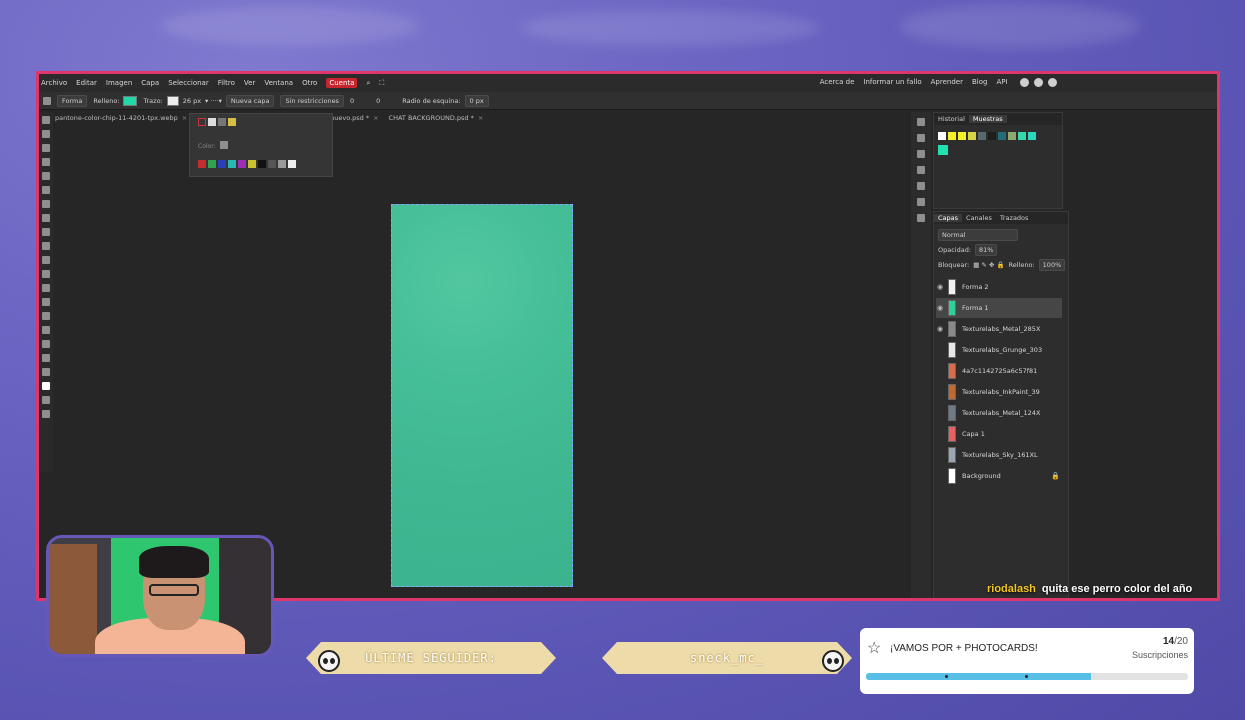 The width and height of the screenshot is (1245, 720). What do you see at coordinates (202, 122) in the screenshot?
I see `no-color-swatch` at bounding box center [202, 122].